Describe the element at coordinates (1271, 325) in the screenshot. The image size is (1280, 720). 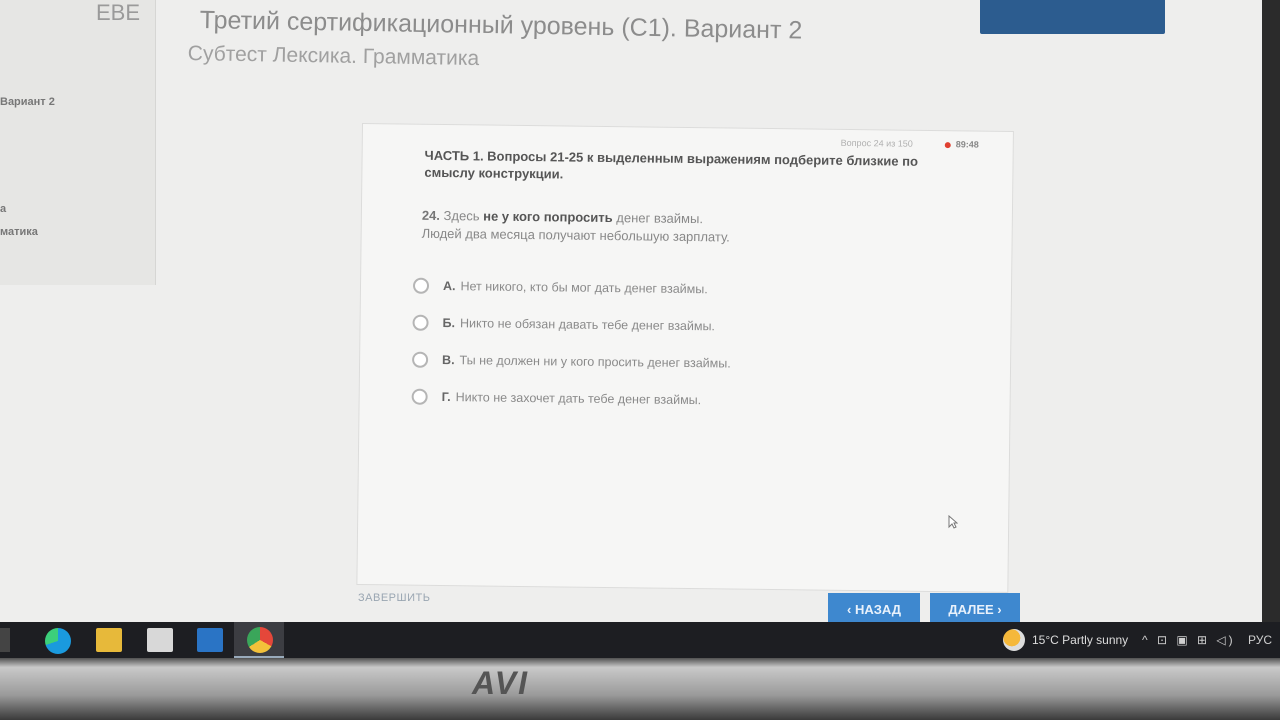
I see `monitor-bezel-right` at that location.